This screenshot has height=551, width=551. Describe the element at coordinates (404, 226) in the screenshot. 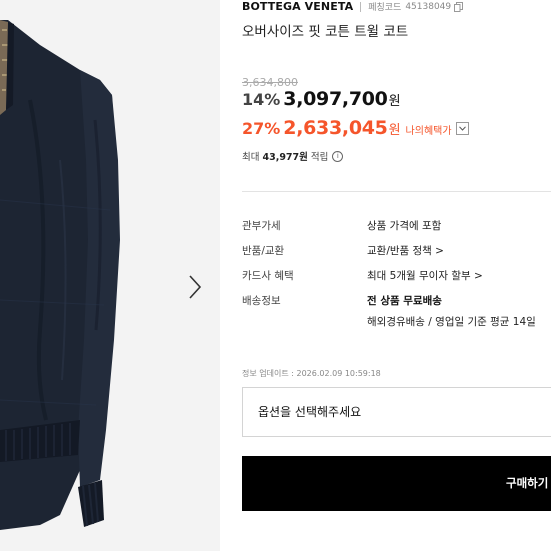

I see `detail-value: 상품 가격에 포함` at that location.